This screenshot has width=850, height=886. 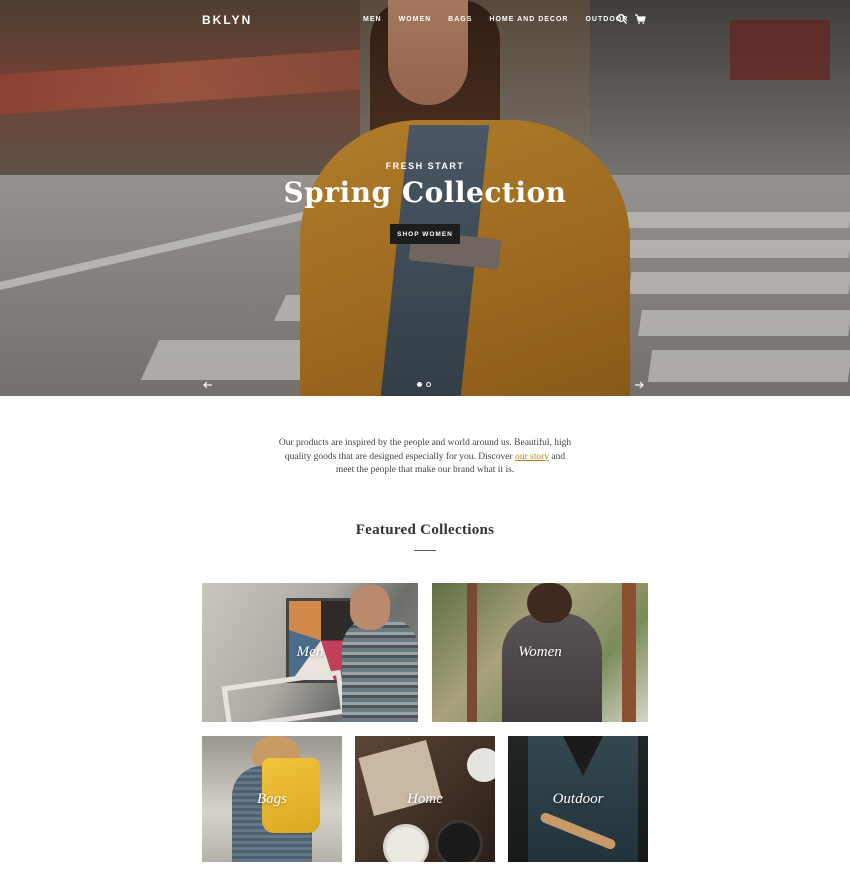 What do you see at coordinates (425, 530) in the screenshot?
I see `featured-collections-title: Featured Collections` at bounding box center [425, 530].